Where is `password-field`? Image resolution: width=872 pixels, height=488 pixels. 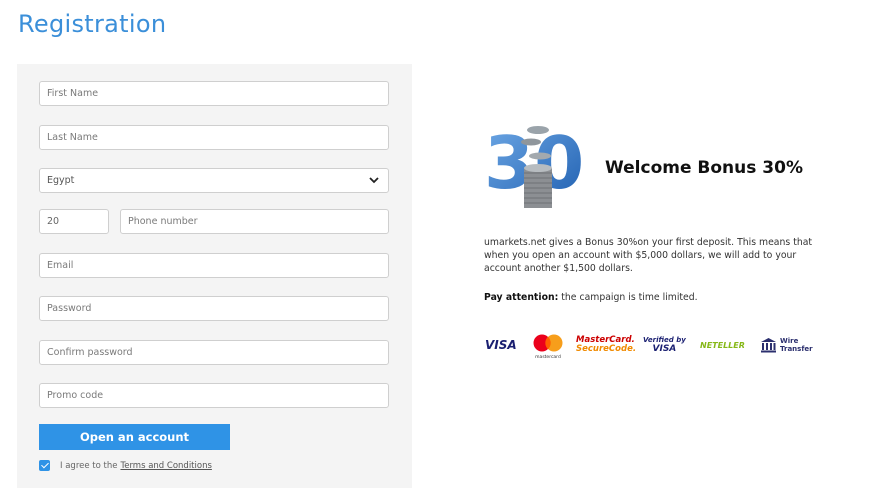 password-field is located at coordinates (214, 308).